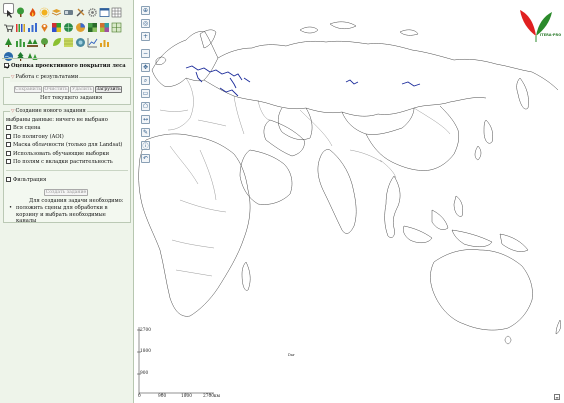 The height and width of the screenshot is (403, 564). What do you see at coordinates (92, 40) in the screenshot?
I see `graph-icon` at bounding box center [92, 40].